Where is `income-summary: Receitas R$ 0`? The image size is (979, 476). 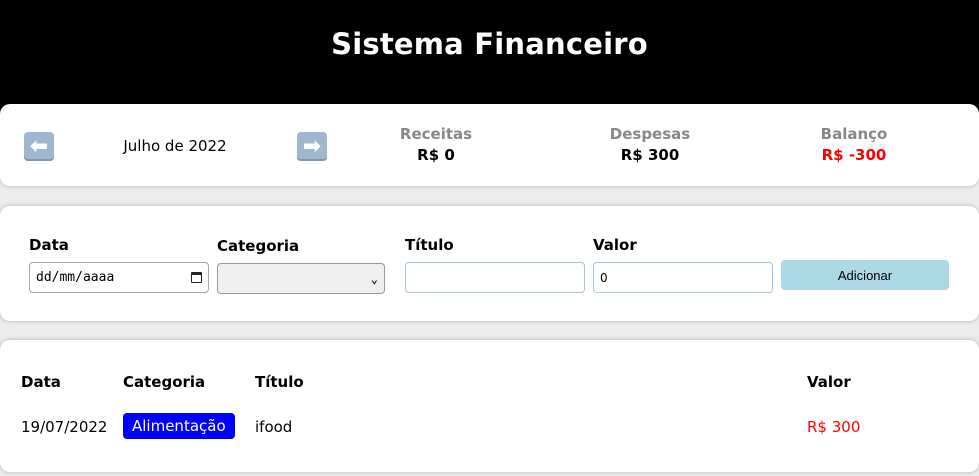
income-summary: Receitas R$ 0 is located at coordinates (436, 145).